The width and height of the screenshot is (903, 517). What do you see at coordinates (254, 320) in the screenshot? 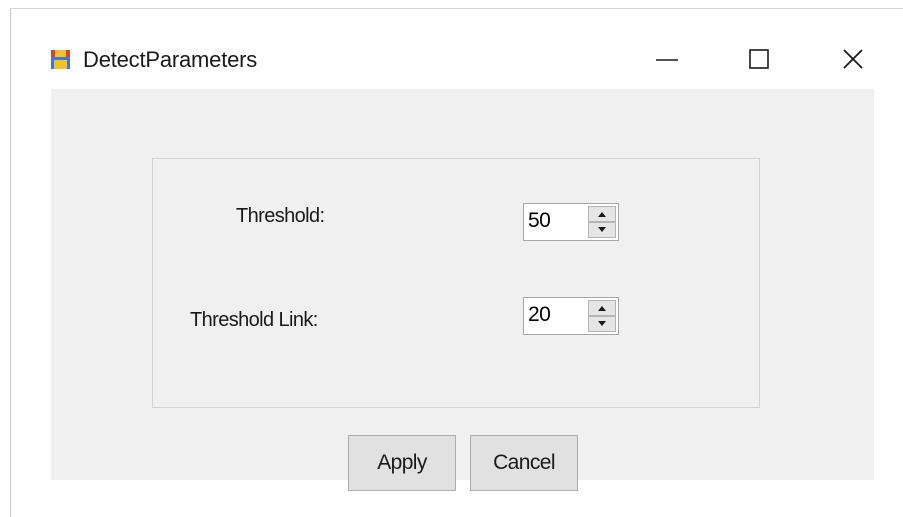
I see `threshold-link-label: Threshold Link:` at bounding box center [254, 320].